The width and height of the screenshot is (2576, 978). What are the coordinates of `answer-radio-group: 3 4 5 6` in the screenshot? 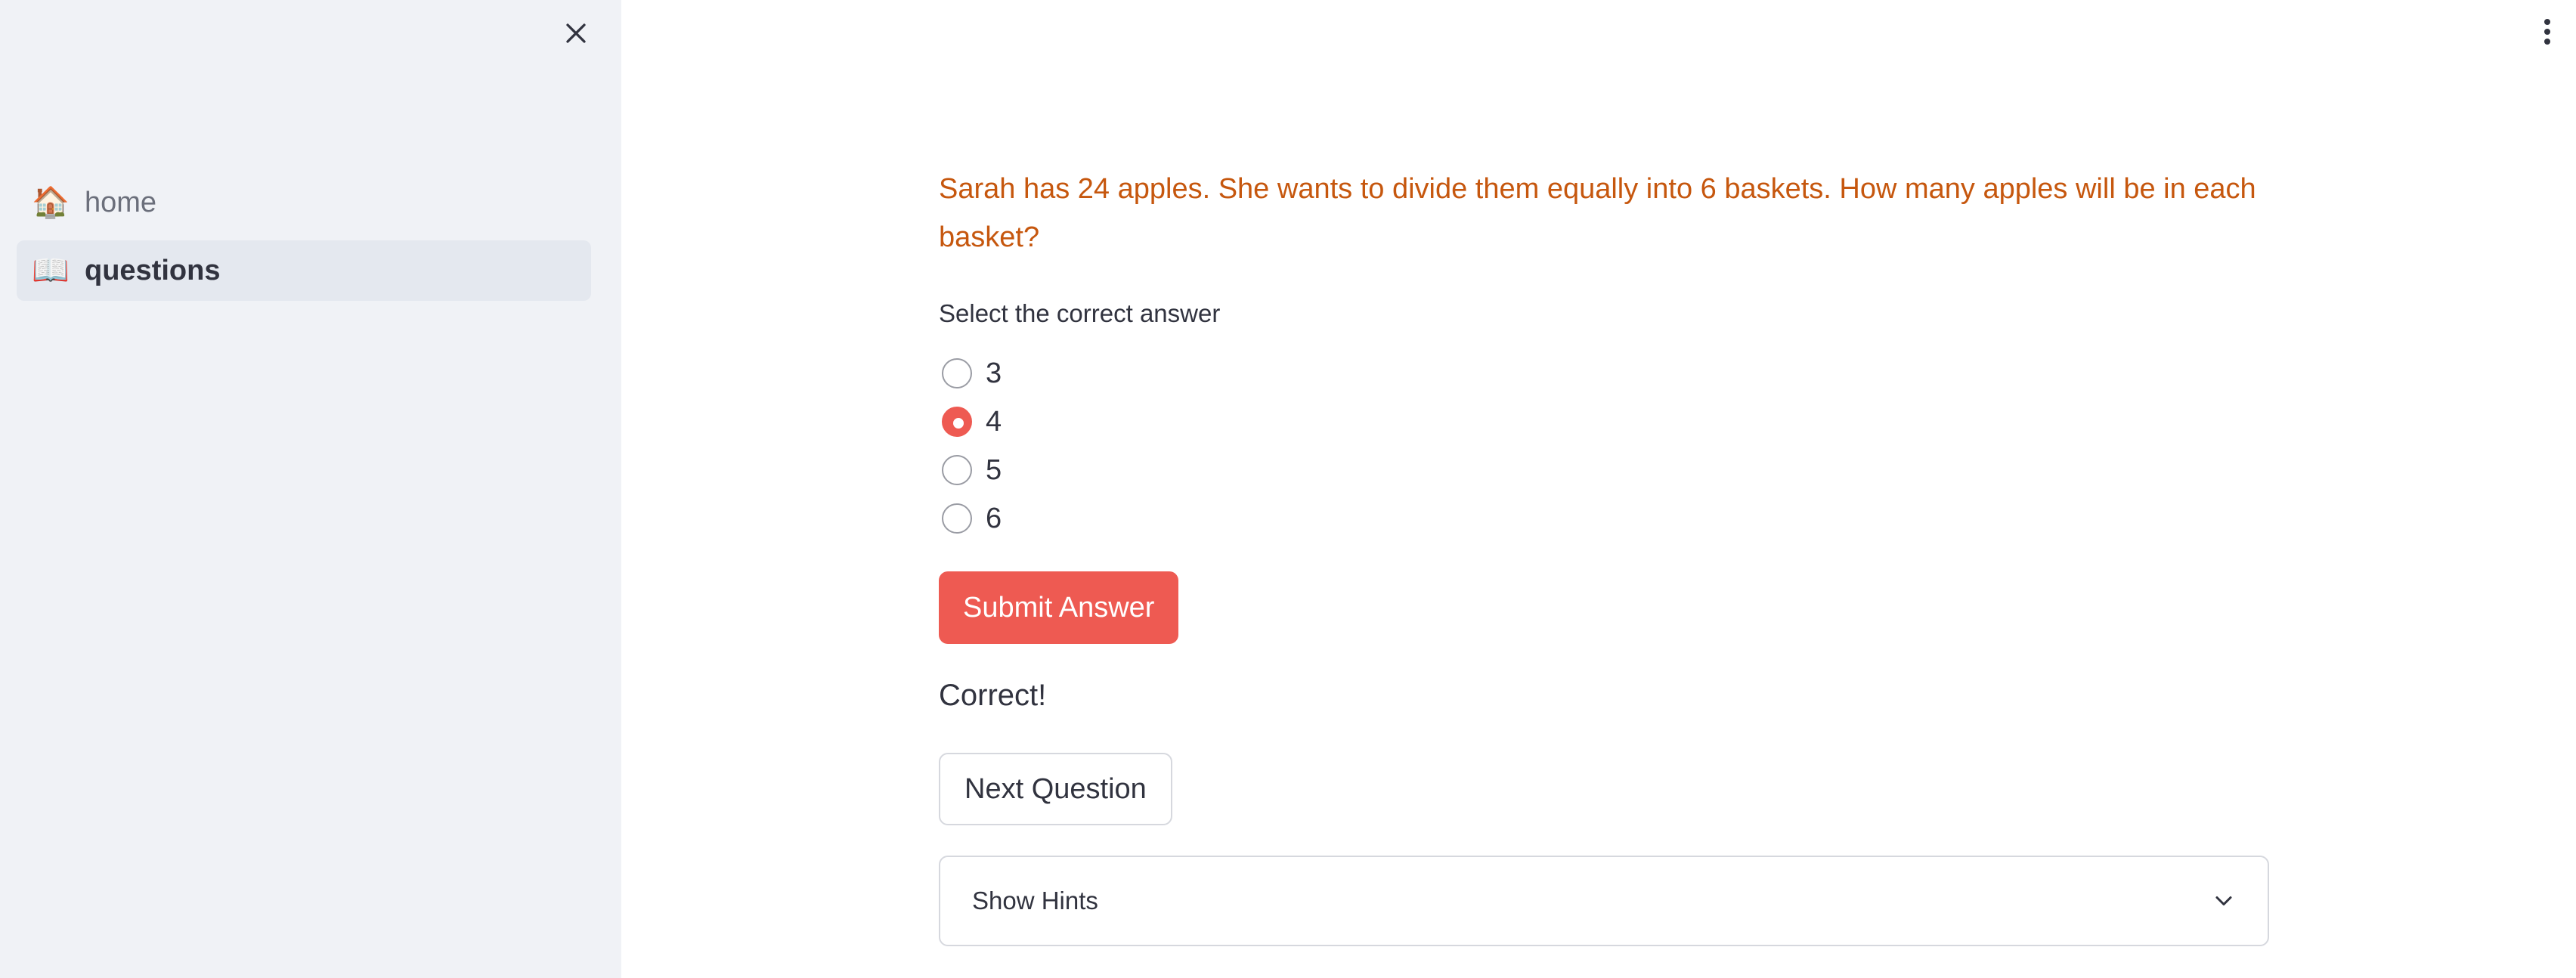 It's located at (970, 446).